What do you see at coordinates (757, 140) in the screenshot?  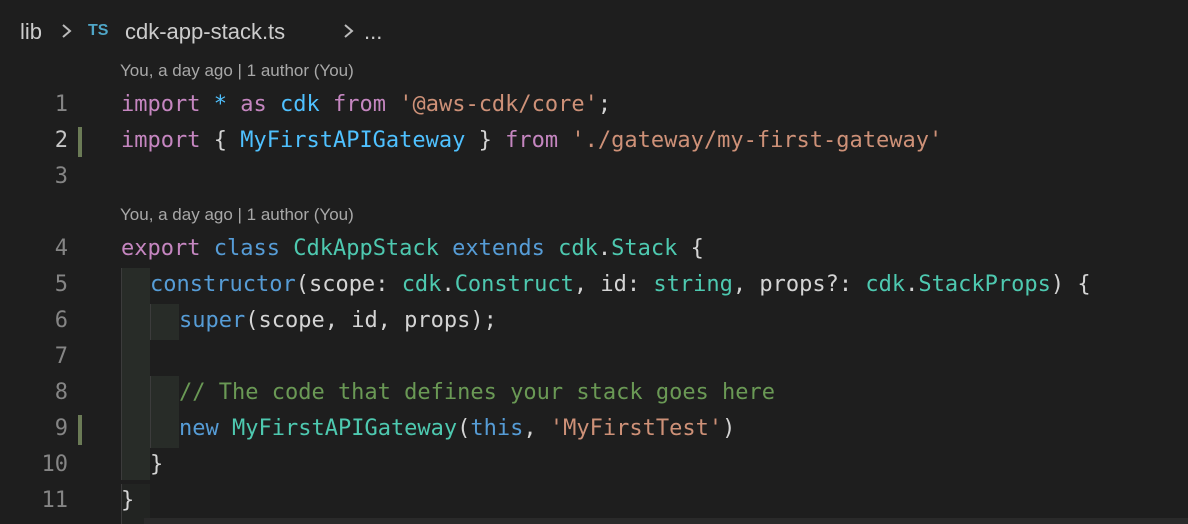 I see `string-module: './gateway/my-first-gateway'` at bounding box center [757, 140].